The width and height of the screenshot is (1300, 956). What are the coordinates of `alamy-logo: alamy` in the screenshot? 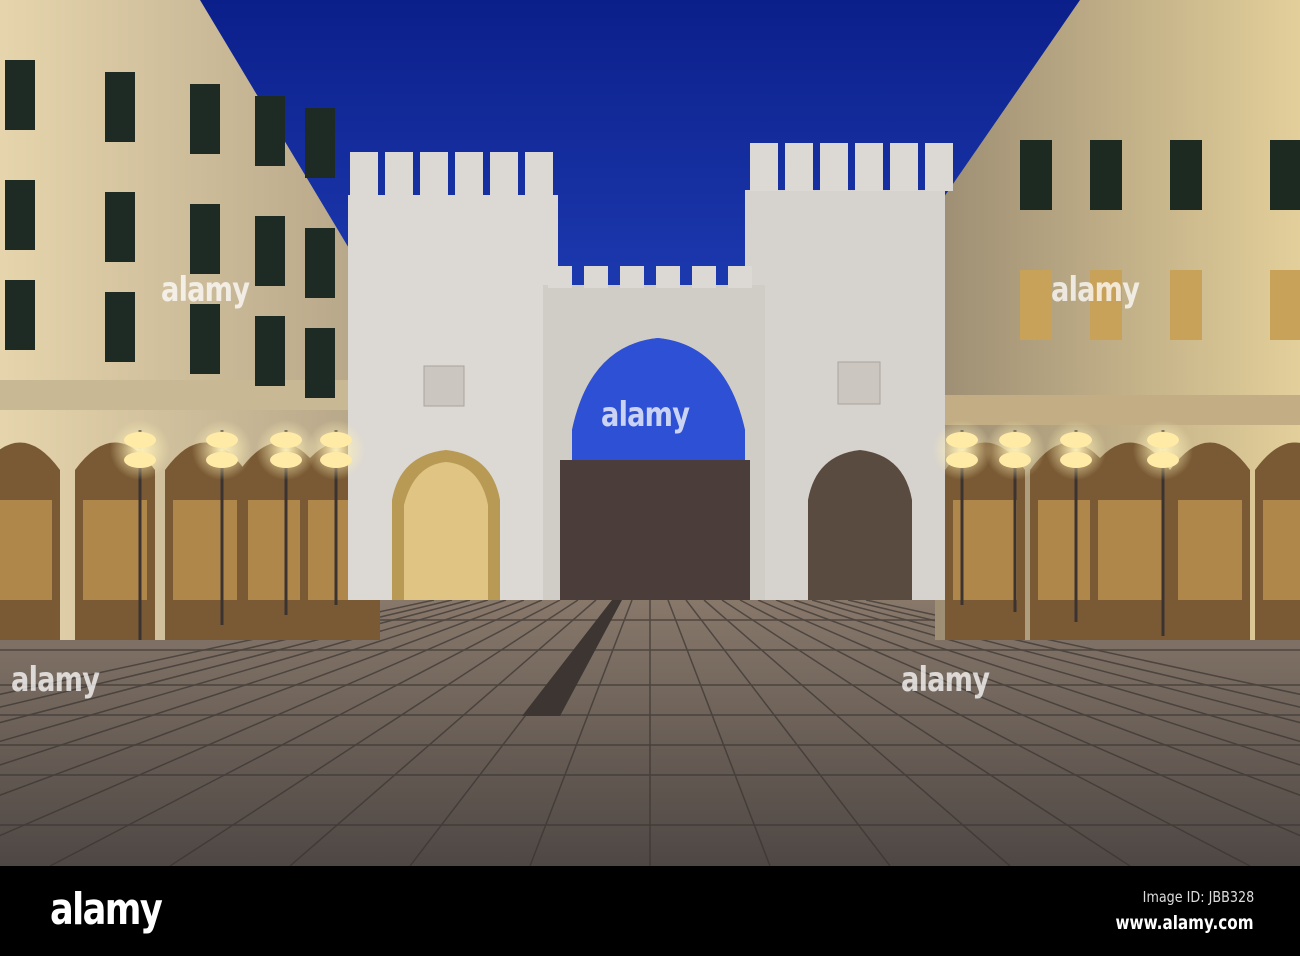 It's located at (106, 909).